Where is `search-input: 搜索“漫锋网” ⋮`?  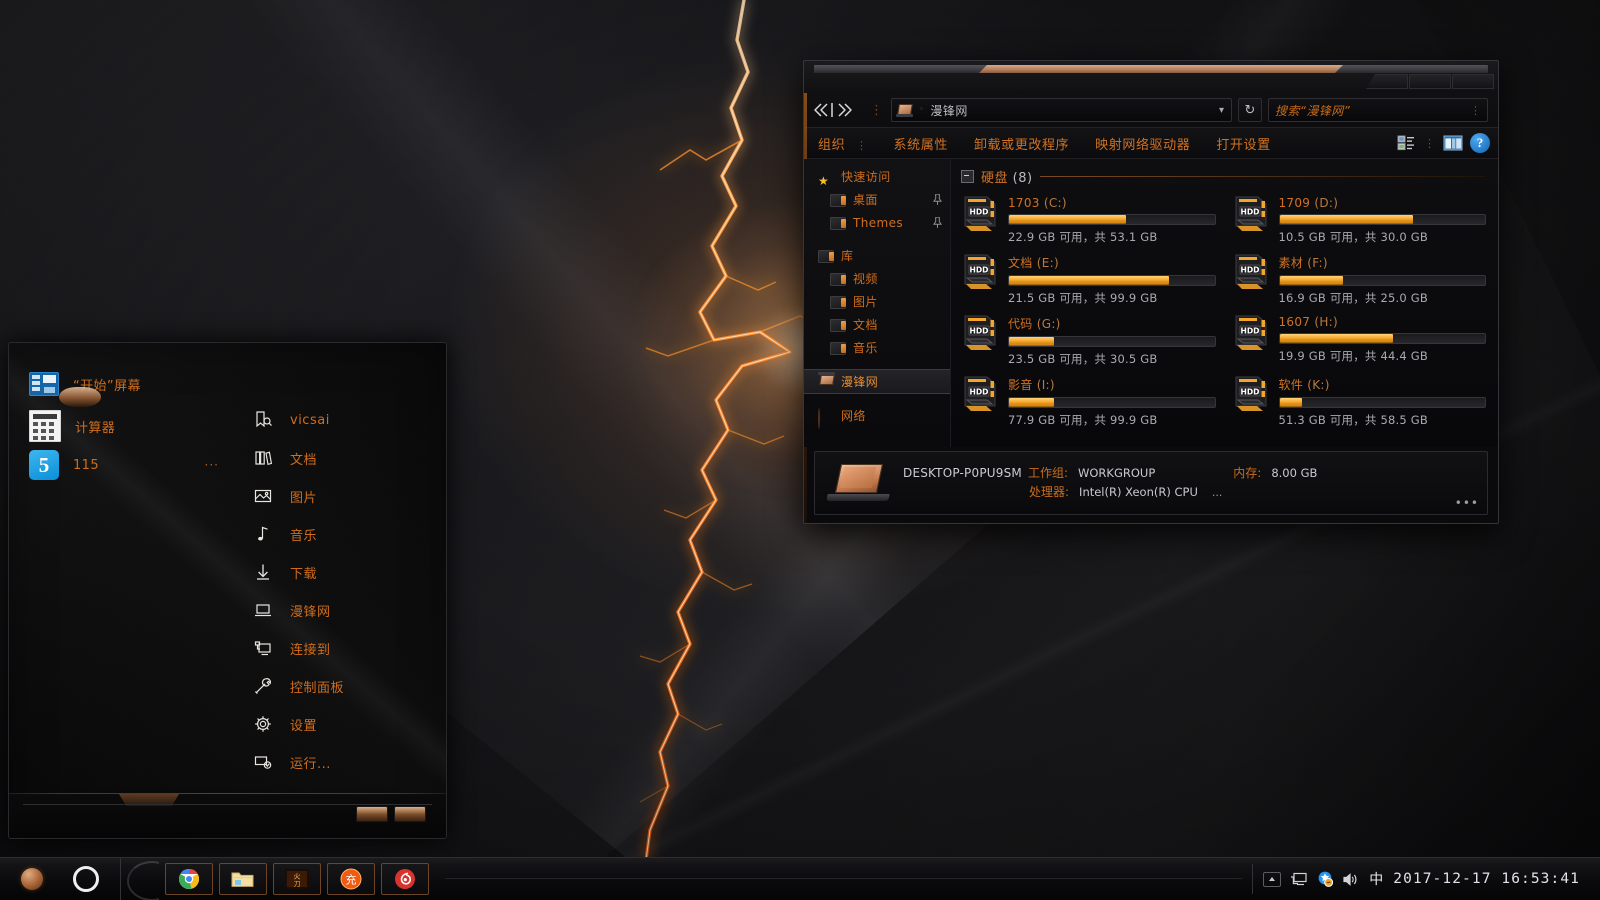
search-input: 搜索“漫锋网” ⋮ is located at coordinates (1378, 110).